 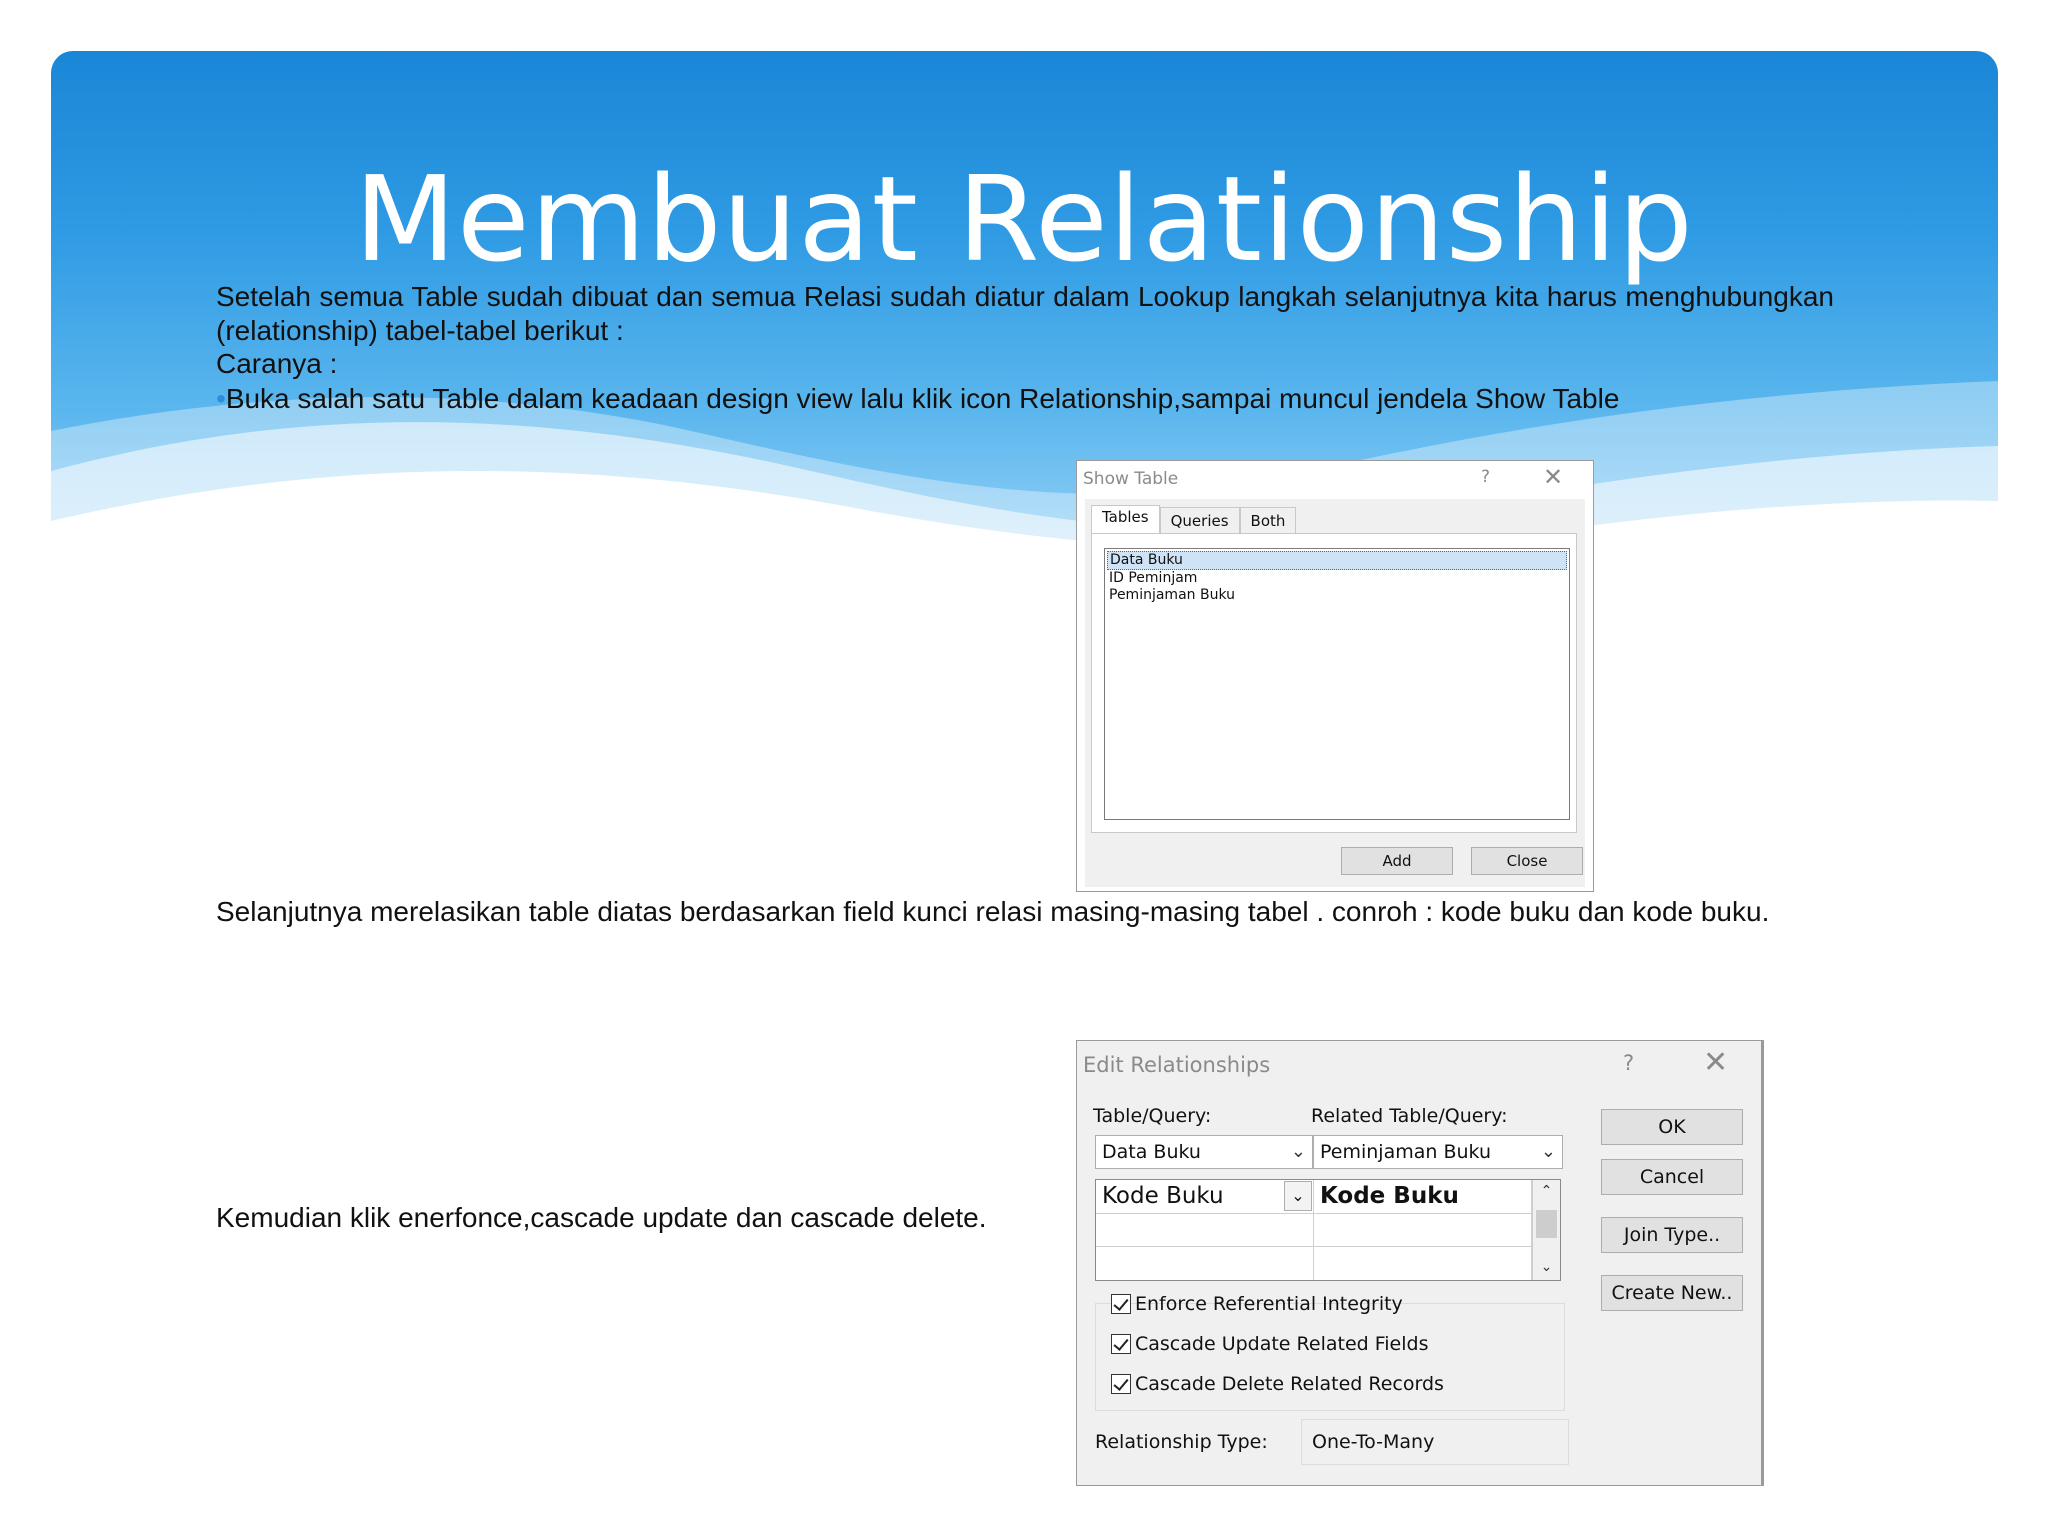 What do you see at coordinates (1024, 219) in the screenshot?
I see `slide-title: Membuat Relationship` at bounding box center [1024, 219].